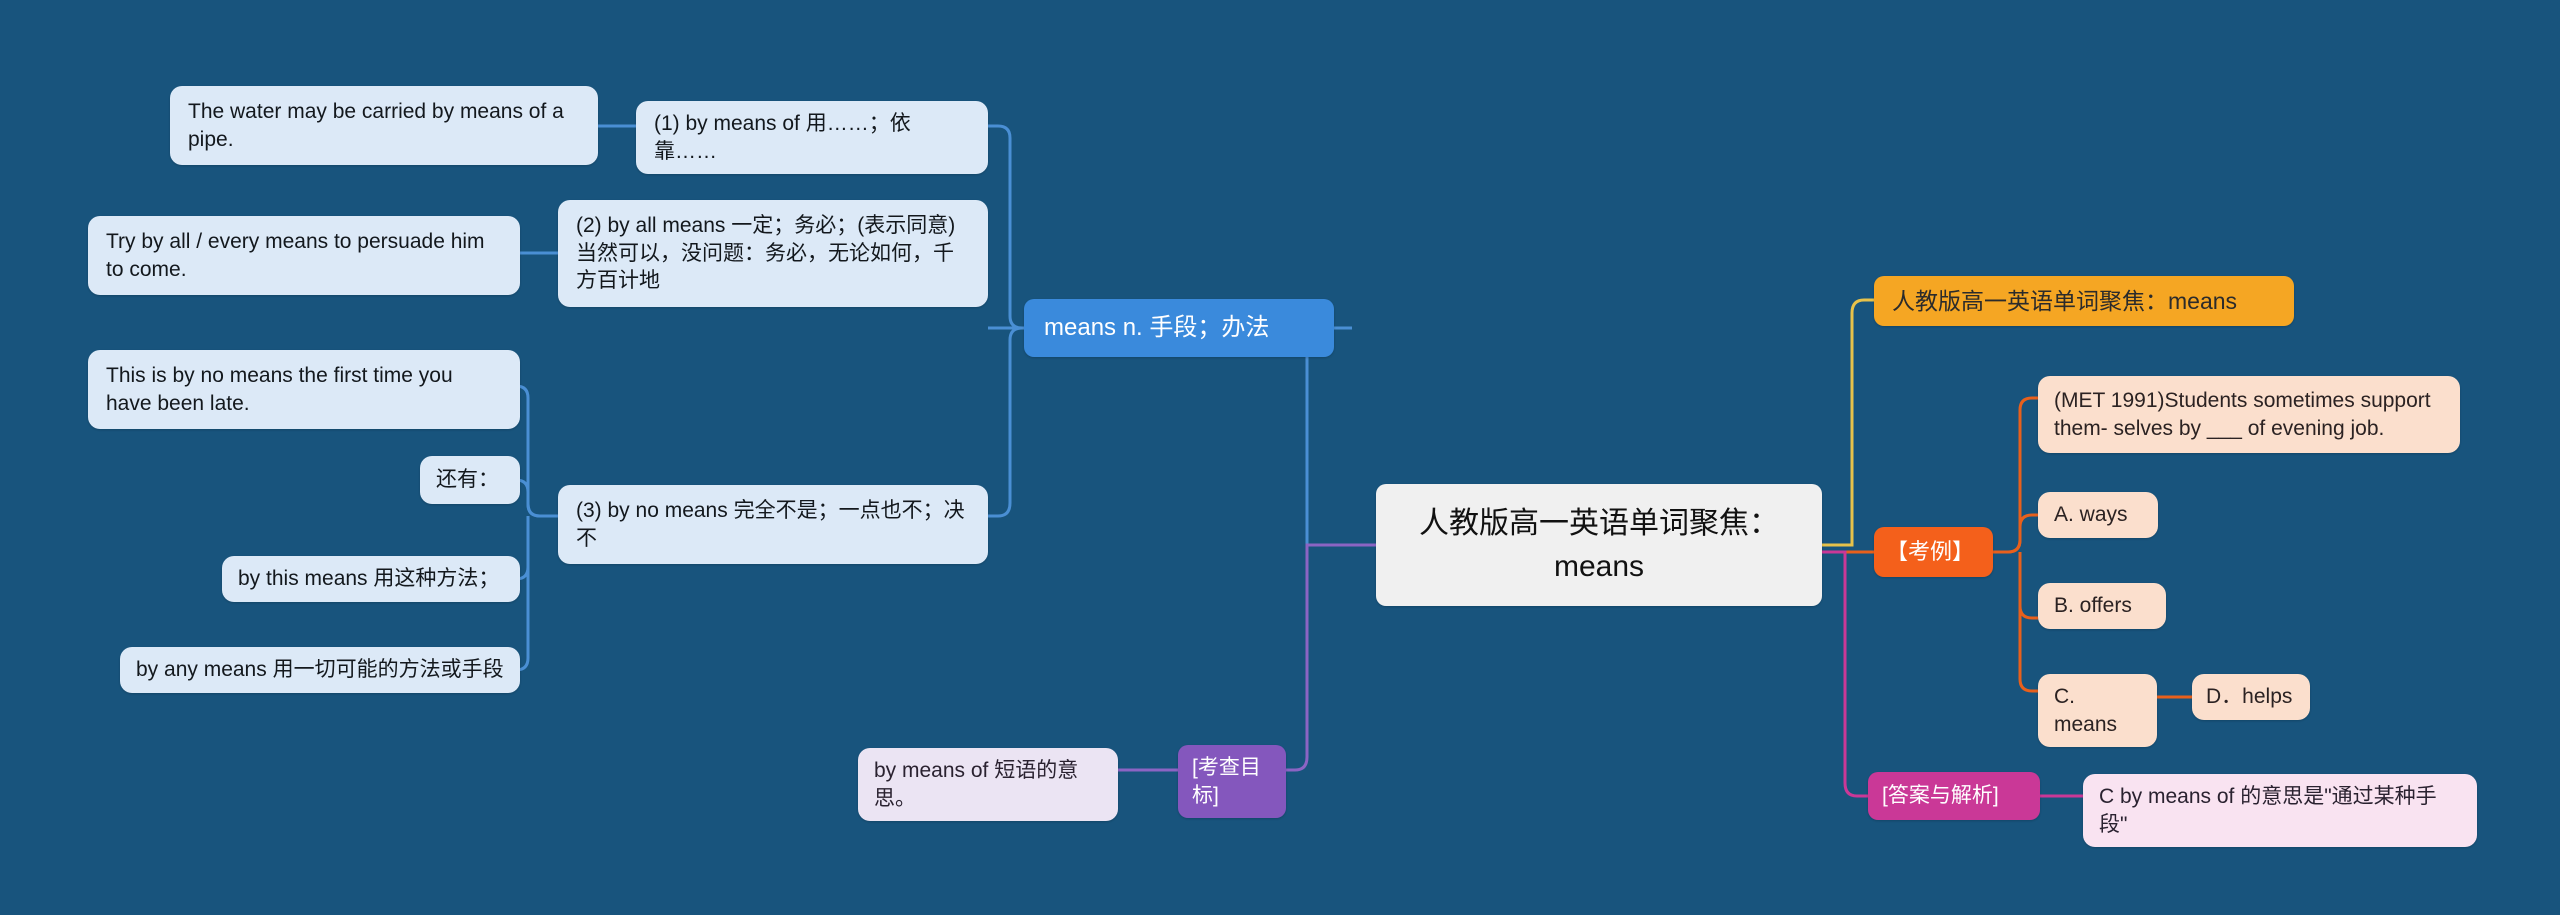 This screenshot has height=915, width=2560. I want to click on answer-node: [答案与解析], so click(1954, 796).